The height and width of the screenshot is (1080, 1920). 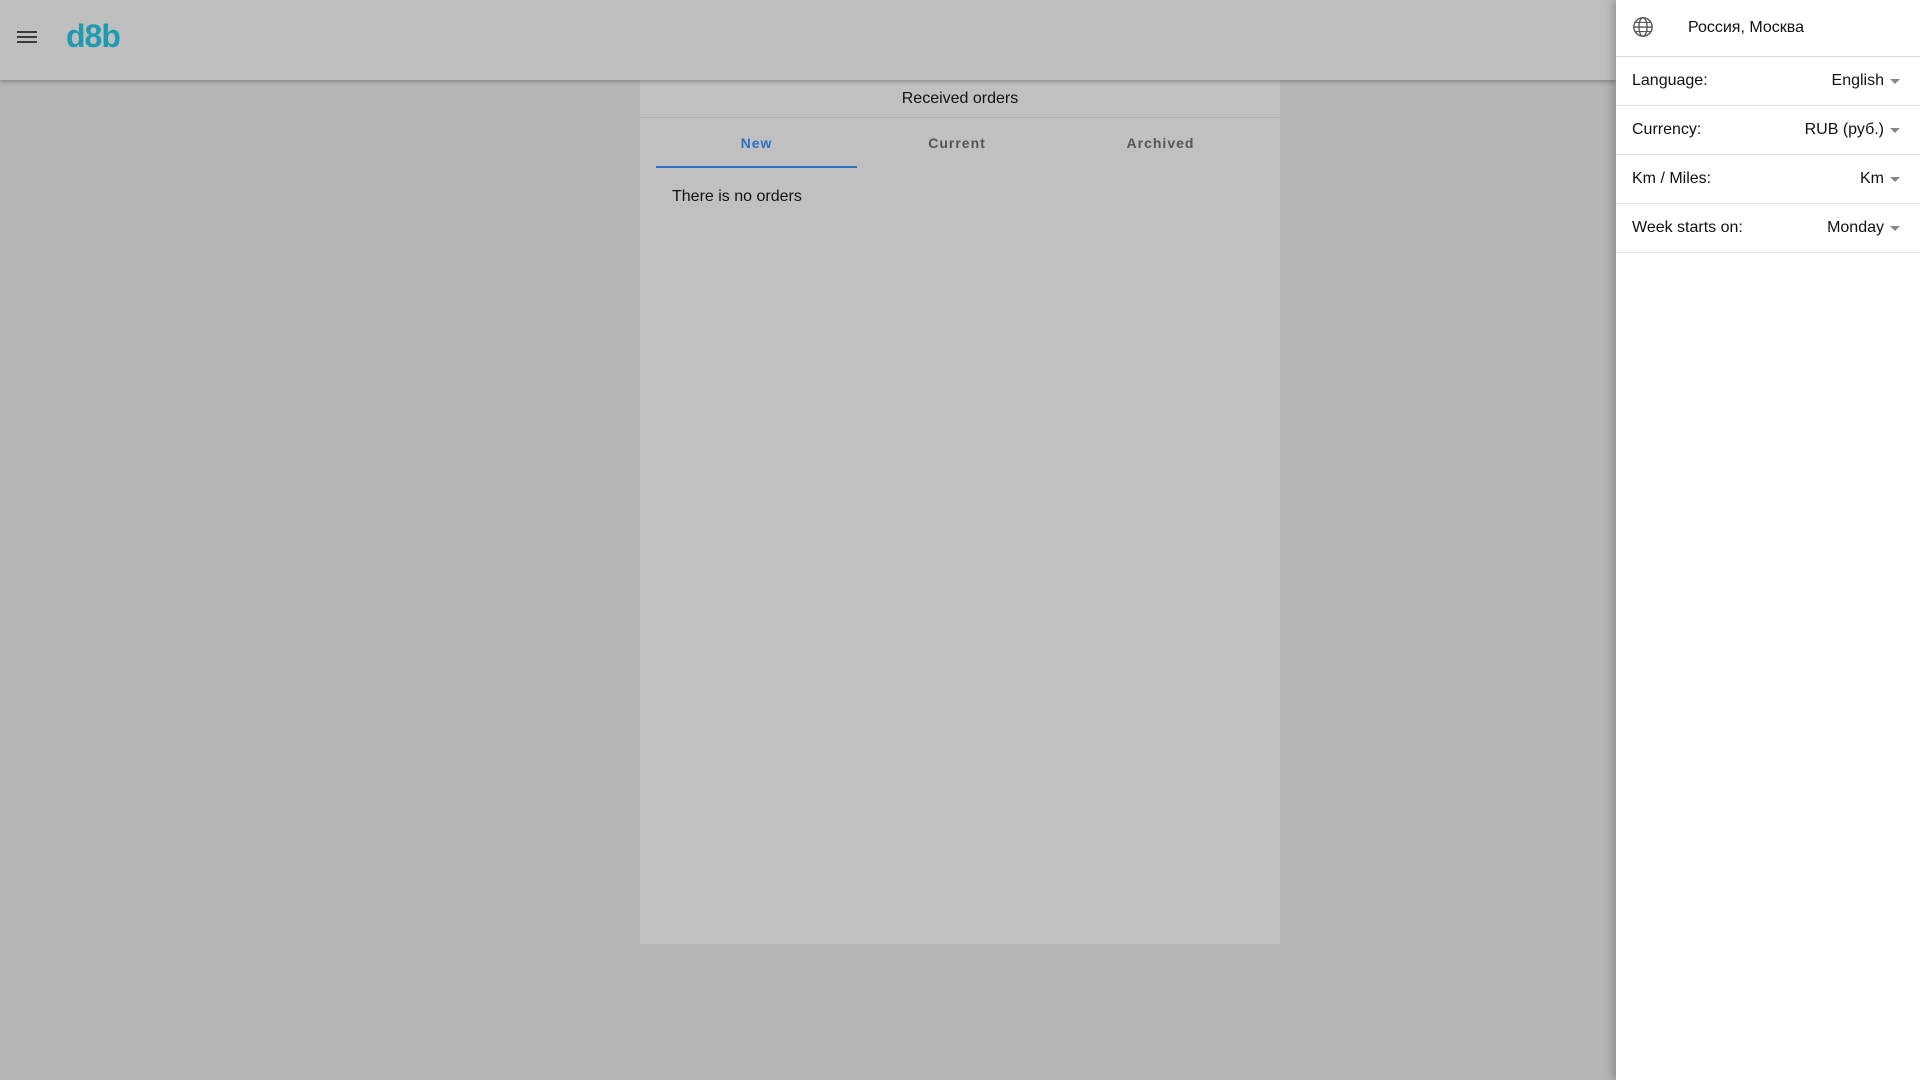 I want to click on setting-label: Km / Miles:, so click(x=1672, y=178).